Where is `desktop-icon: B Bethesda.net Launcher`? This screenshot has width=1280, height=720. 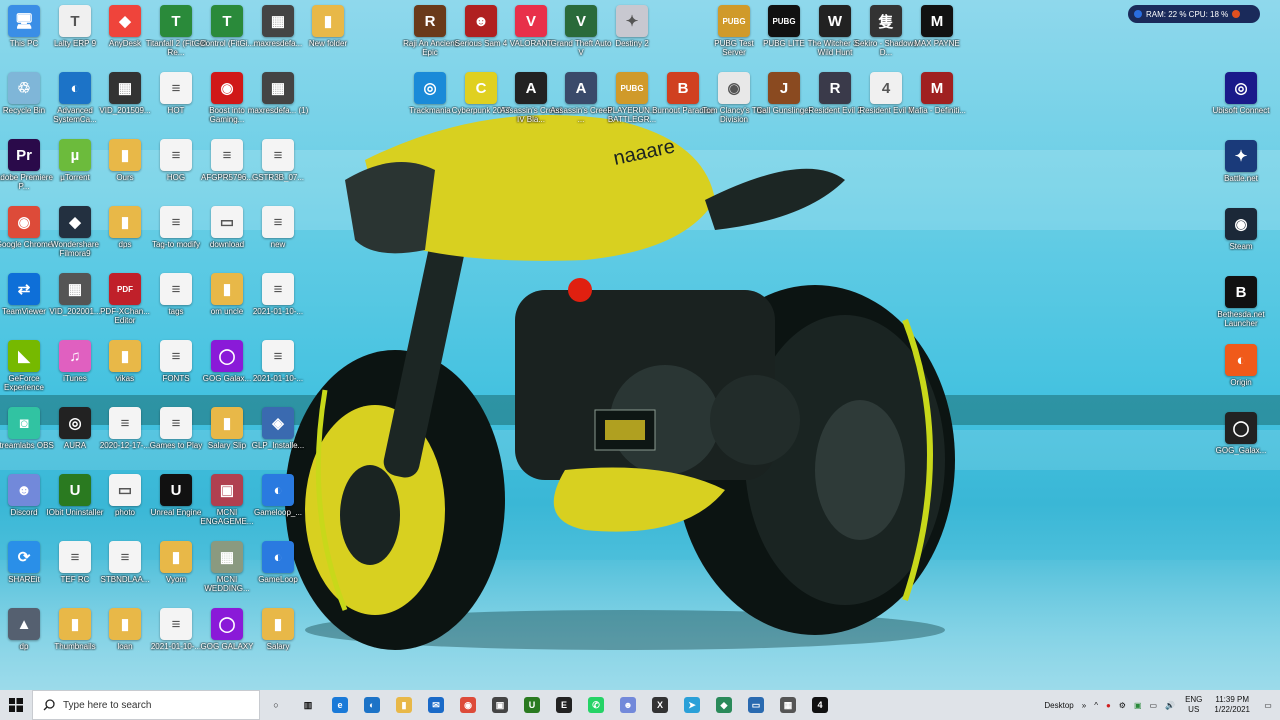
desktop-icon: B Bethesda.net Launcher is located at coordinates (1241, 309).